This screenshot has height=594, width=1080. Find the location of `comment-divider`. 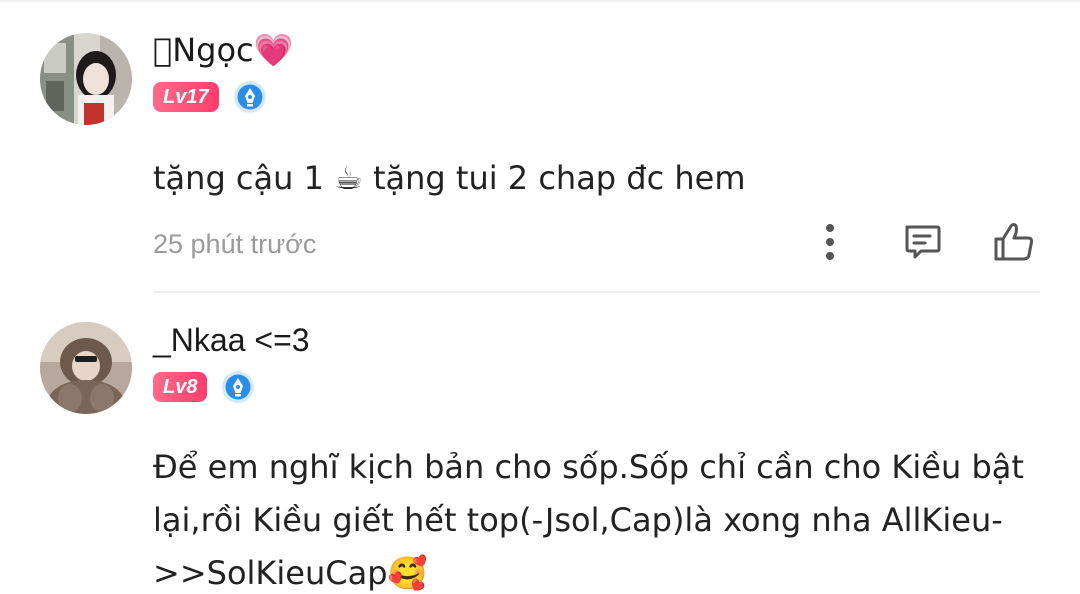

comment-divider is located at coordinates (596, 292).